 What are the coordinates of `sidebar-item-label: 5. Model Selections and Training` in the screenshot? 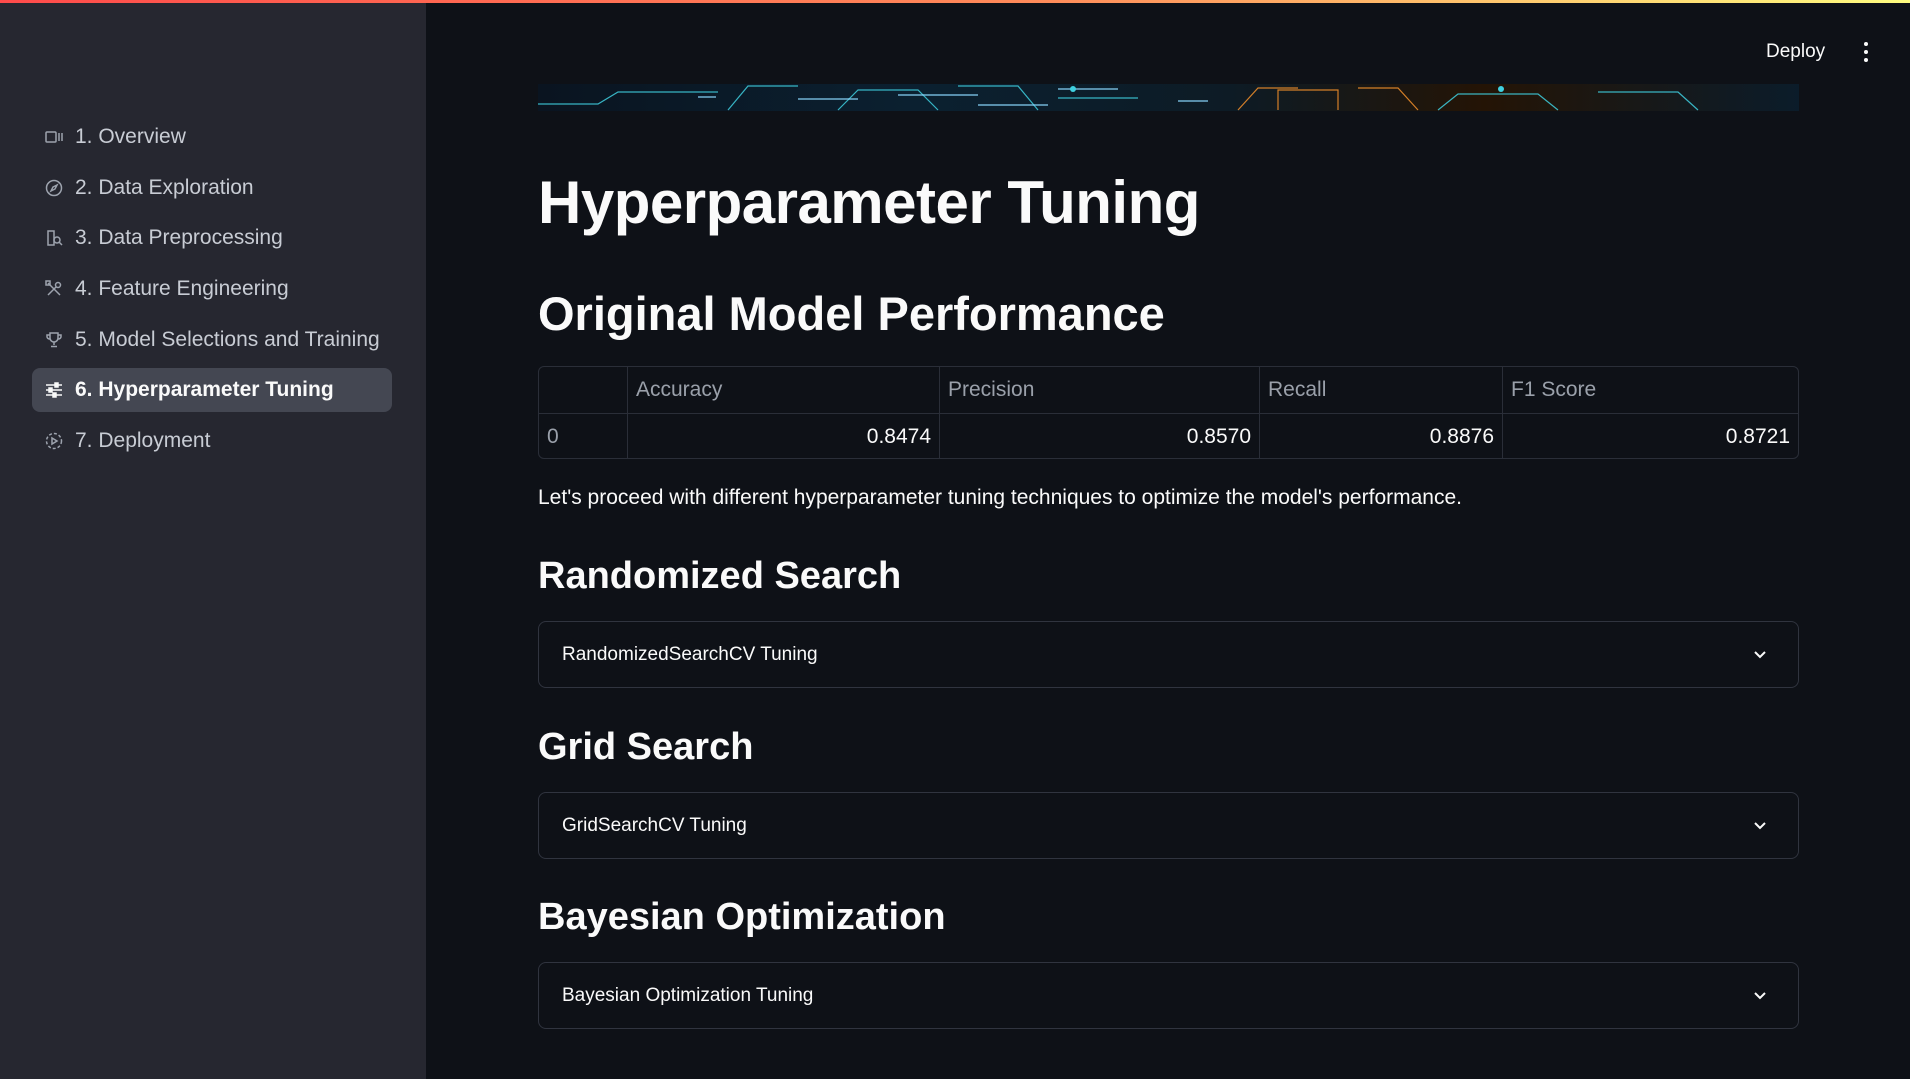 It's located at (227, 339).